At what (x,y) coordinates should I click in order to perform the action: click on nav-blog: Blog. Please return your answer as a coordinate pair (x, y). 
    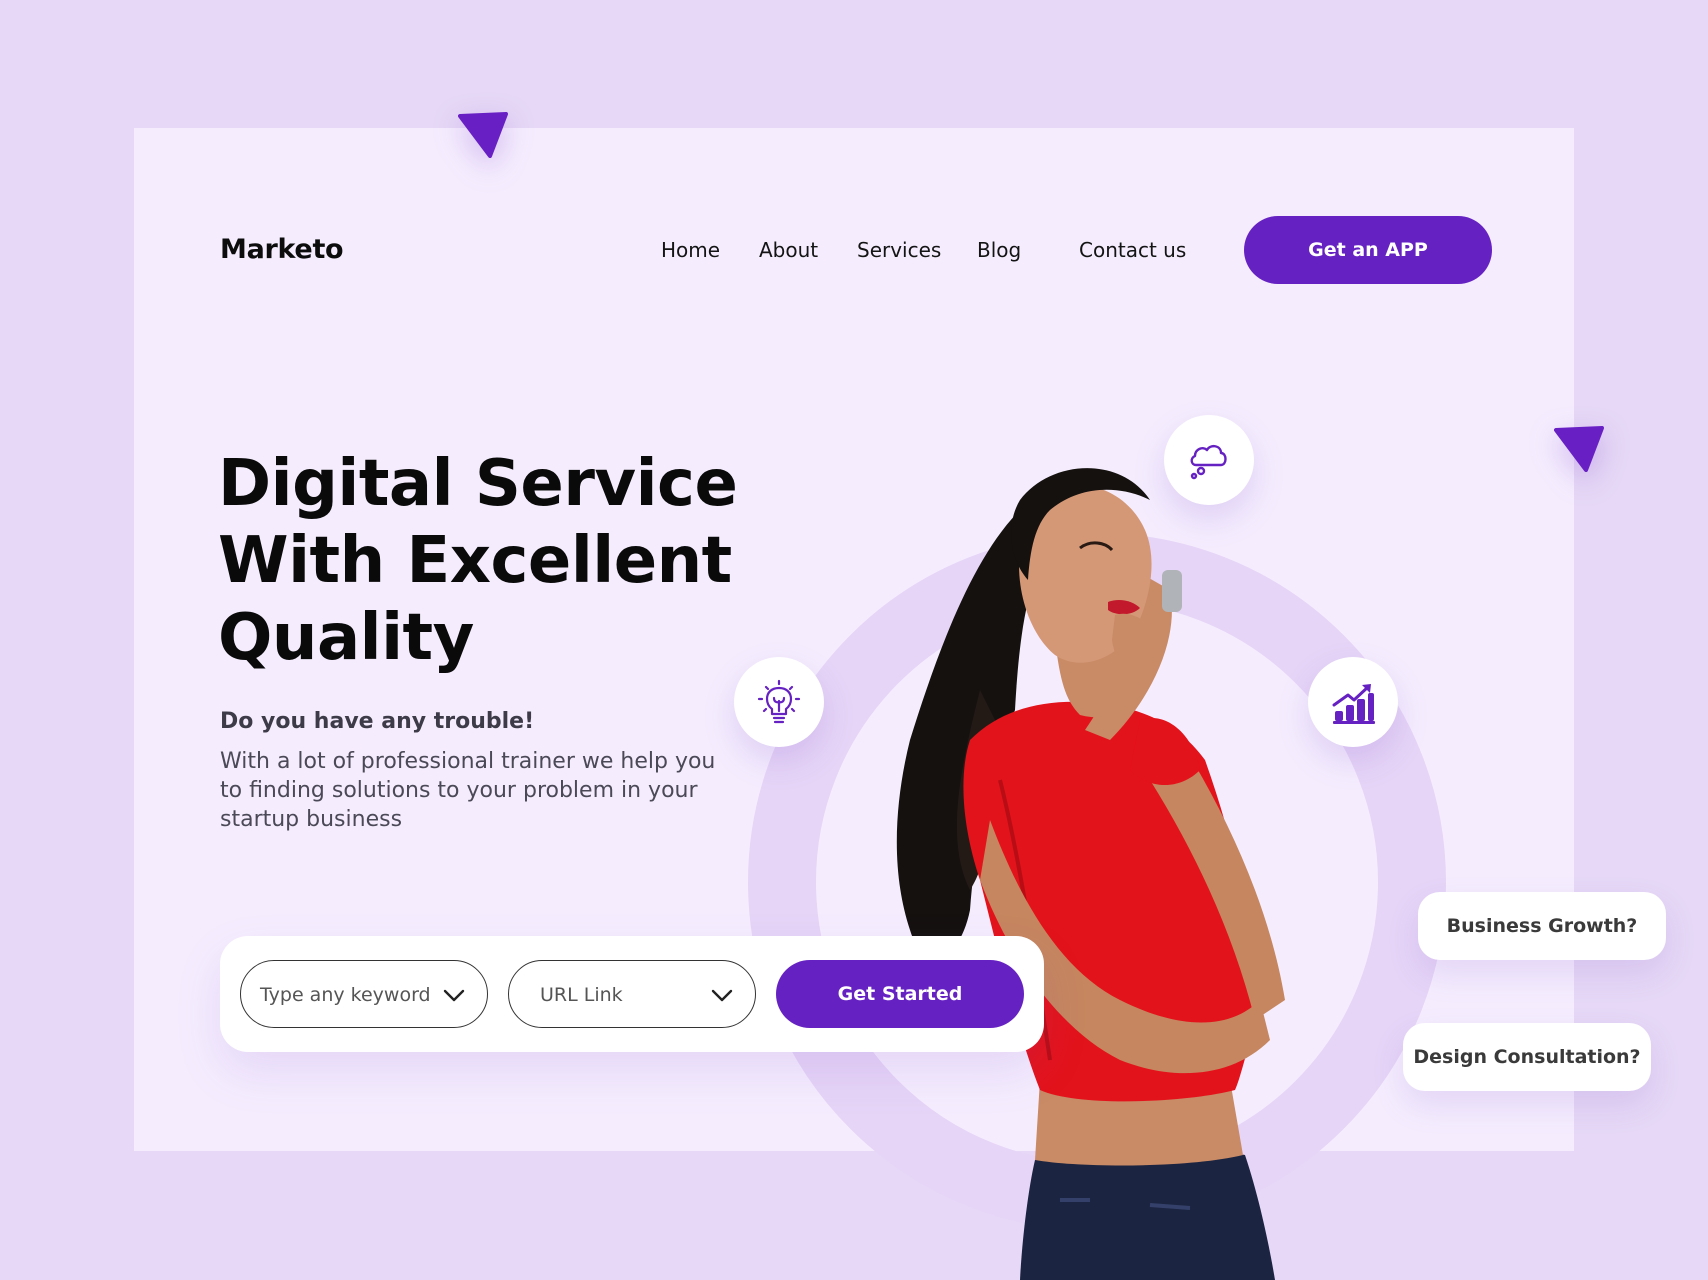
    Looking at the image, I should click on (999, 250).